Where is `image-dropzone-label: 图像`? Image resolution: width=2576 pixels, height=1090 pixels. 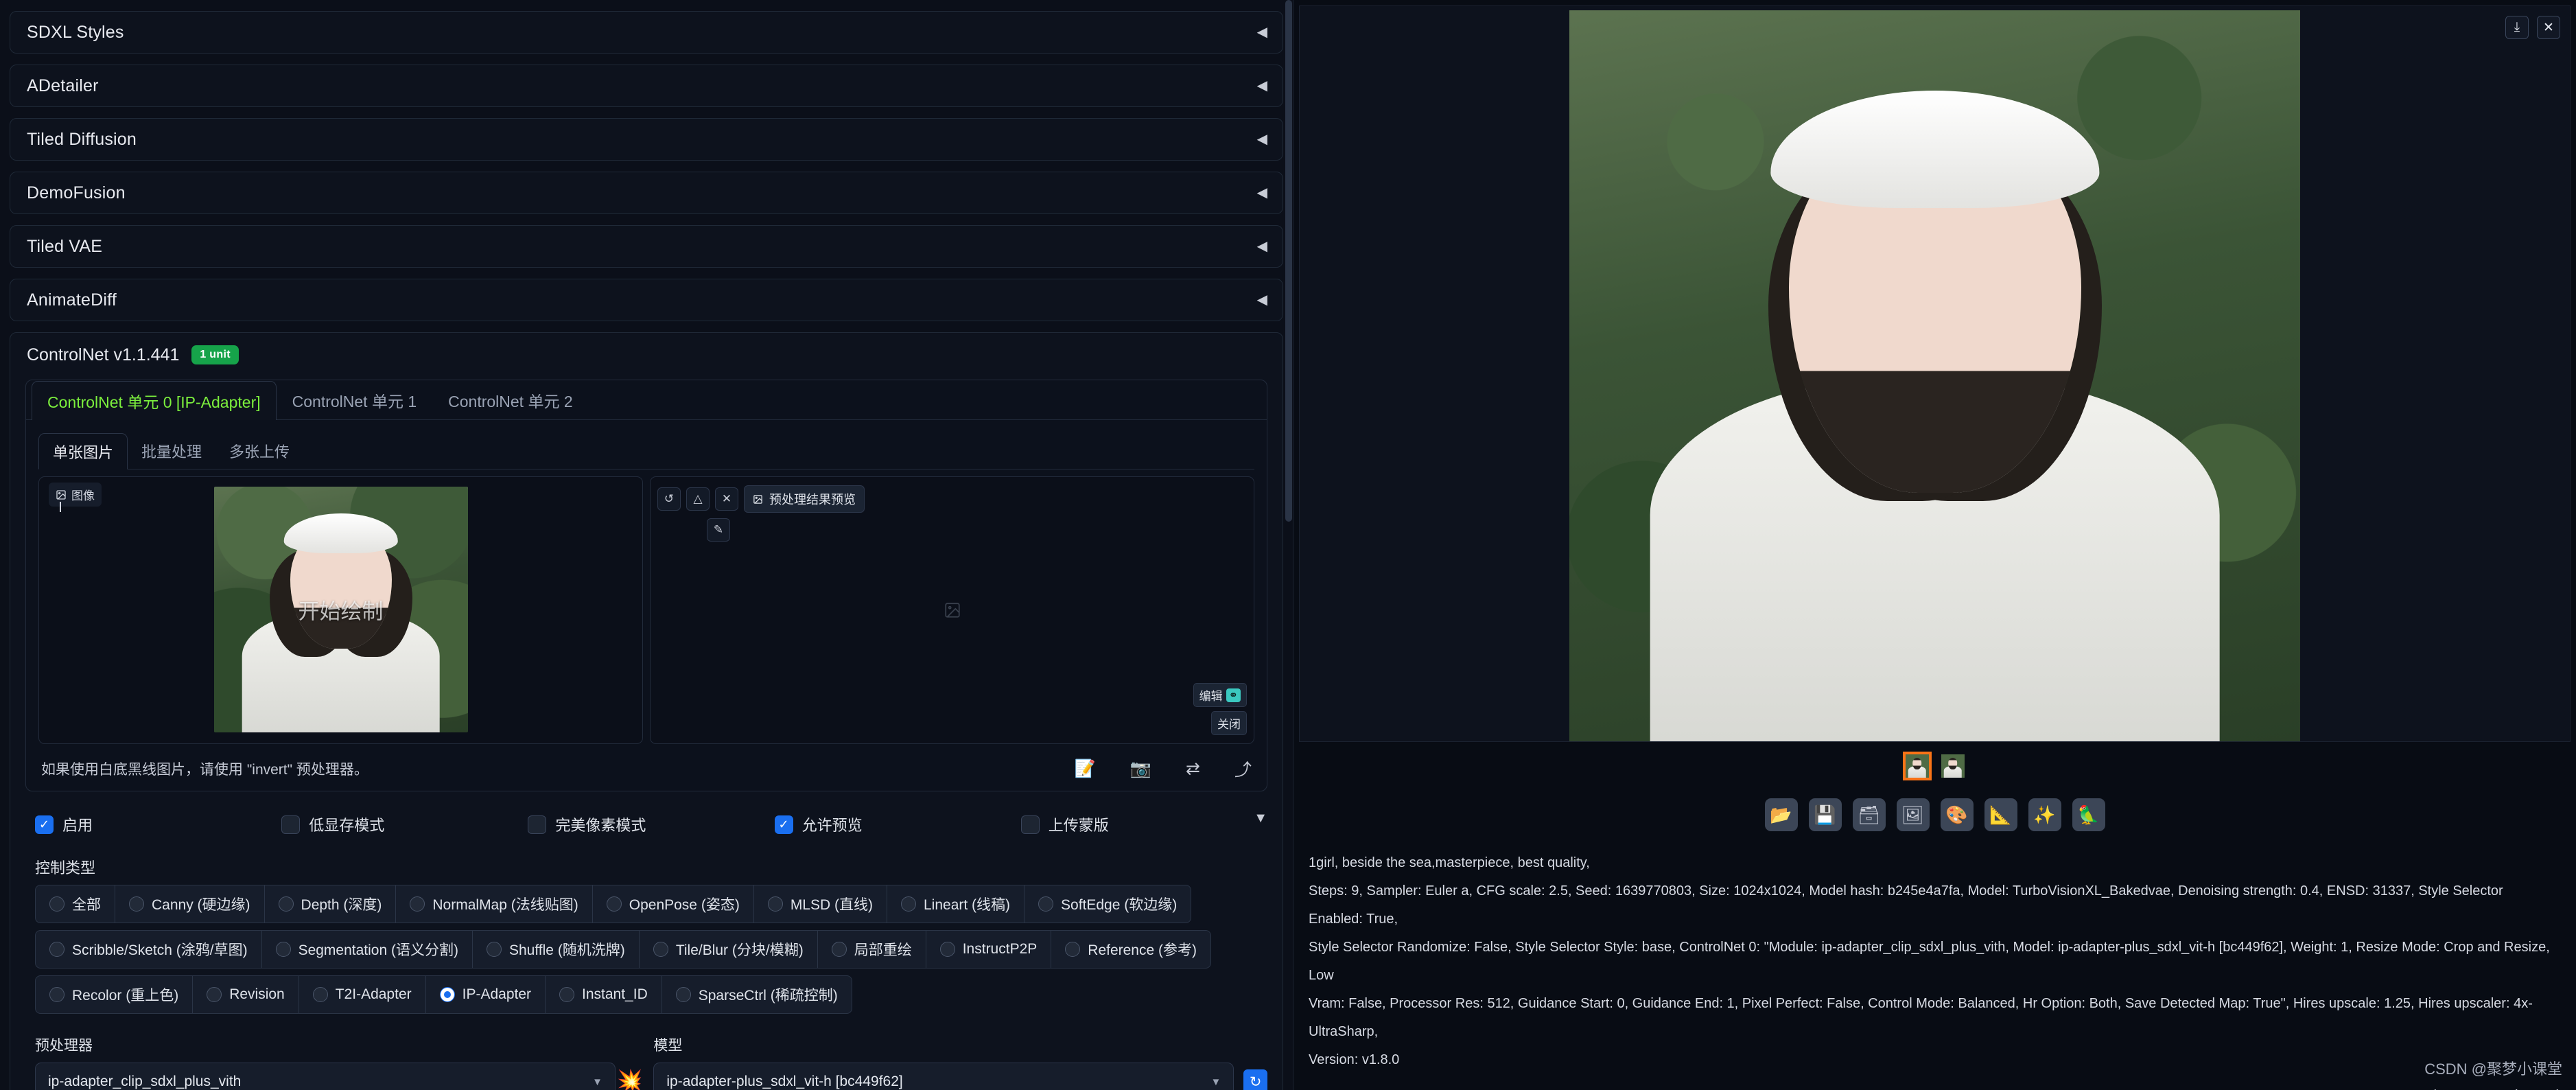
image-dropzone-label: 图像 is located at coordinates (75, 495).